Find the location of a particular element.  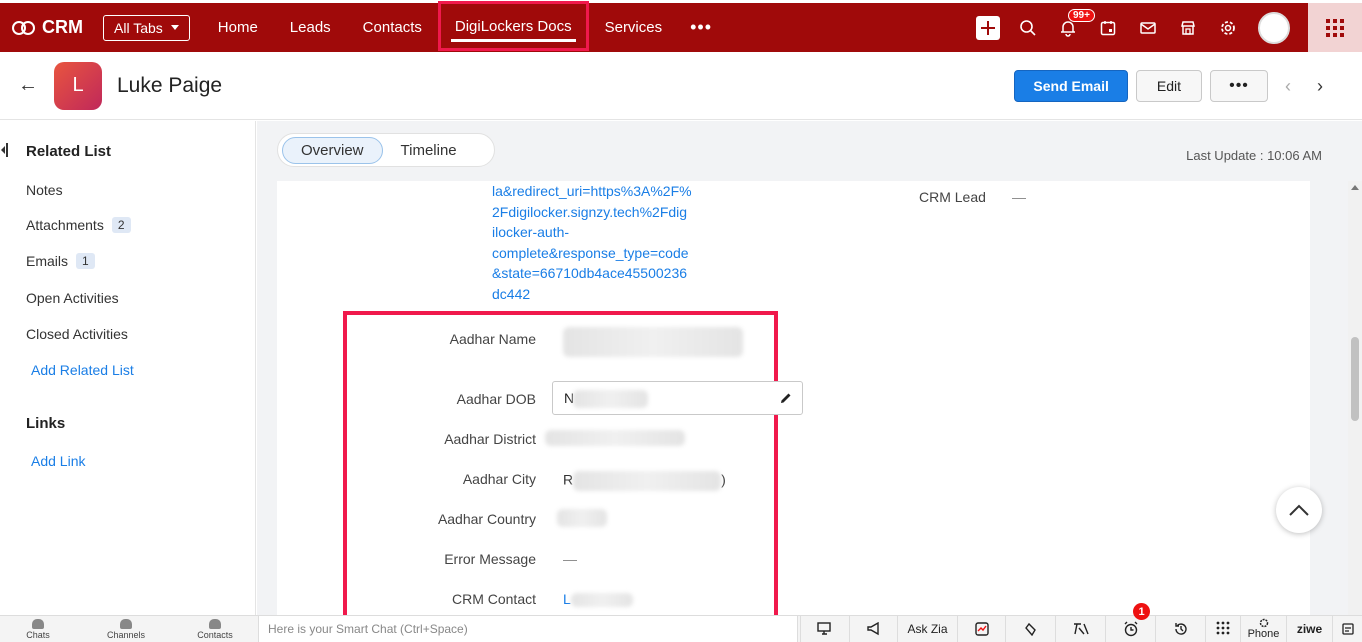

translate-button is located at coordinates (1080, 629).